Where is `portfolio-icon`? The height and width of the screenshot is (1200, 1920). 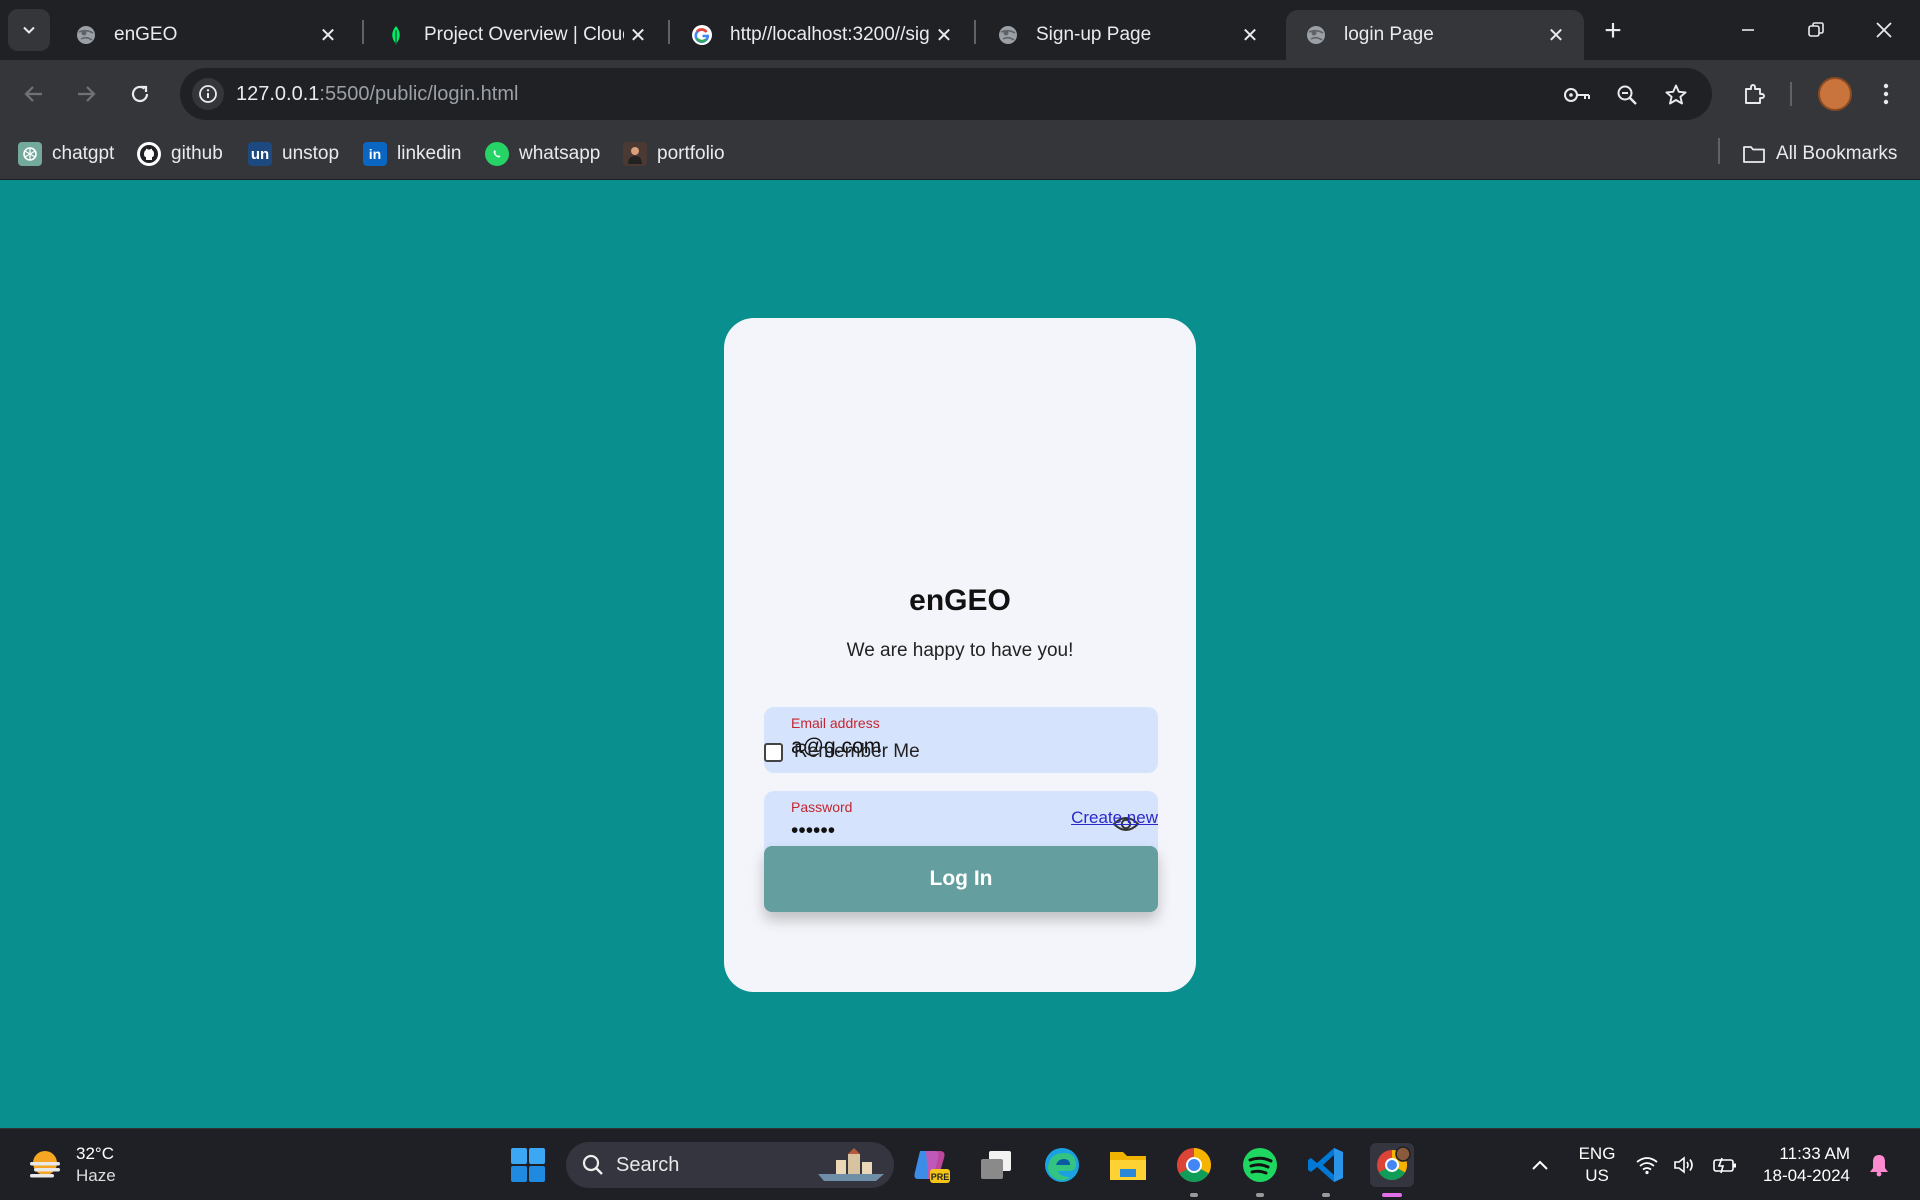 portfolio-icon is located at coordinates (635, 154).